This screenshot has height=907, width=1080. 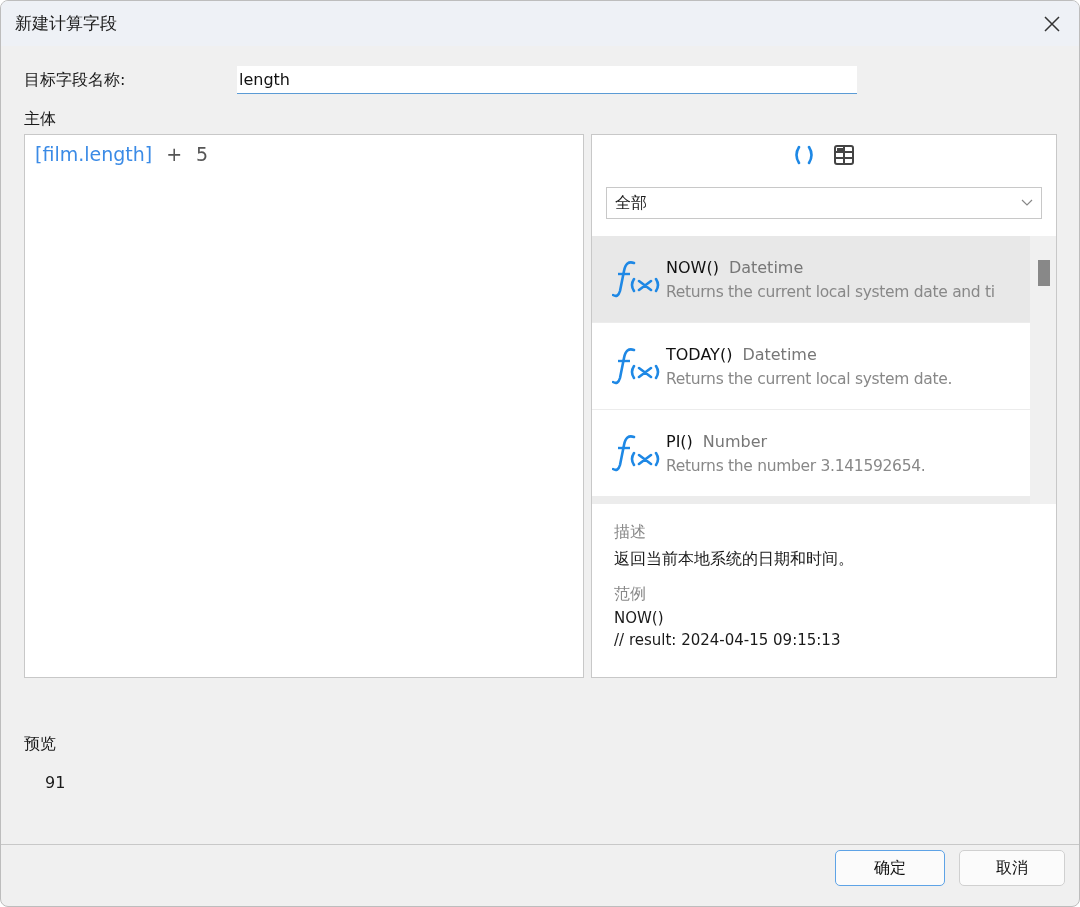 What do you see at coordinates (40, 744) in the screenshot?
I see `preview-label: 预览` at bounding box center [40, 744].